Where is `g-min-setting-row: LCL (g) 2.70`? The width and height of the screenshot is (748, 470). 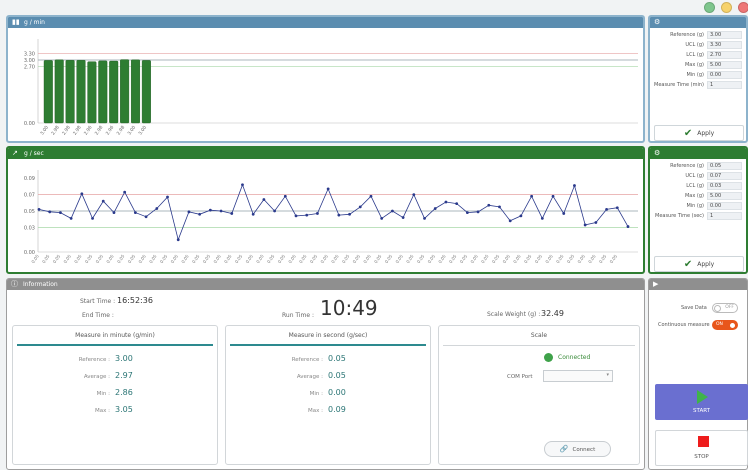 g-min-setting-row: LCL (g) 2.70 is located at coordinates (699, 56).